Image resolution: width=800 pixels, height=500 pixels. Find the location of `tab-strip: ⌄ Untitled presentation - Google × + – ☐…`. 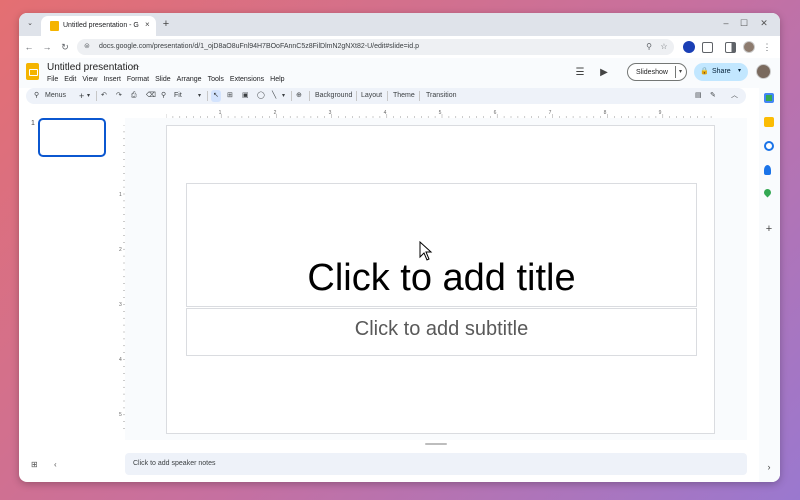

tab-strip: ⌄ Untitled presentation - Google × + – ☐… is located at coordinates (399, 24).